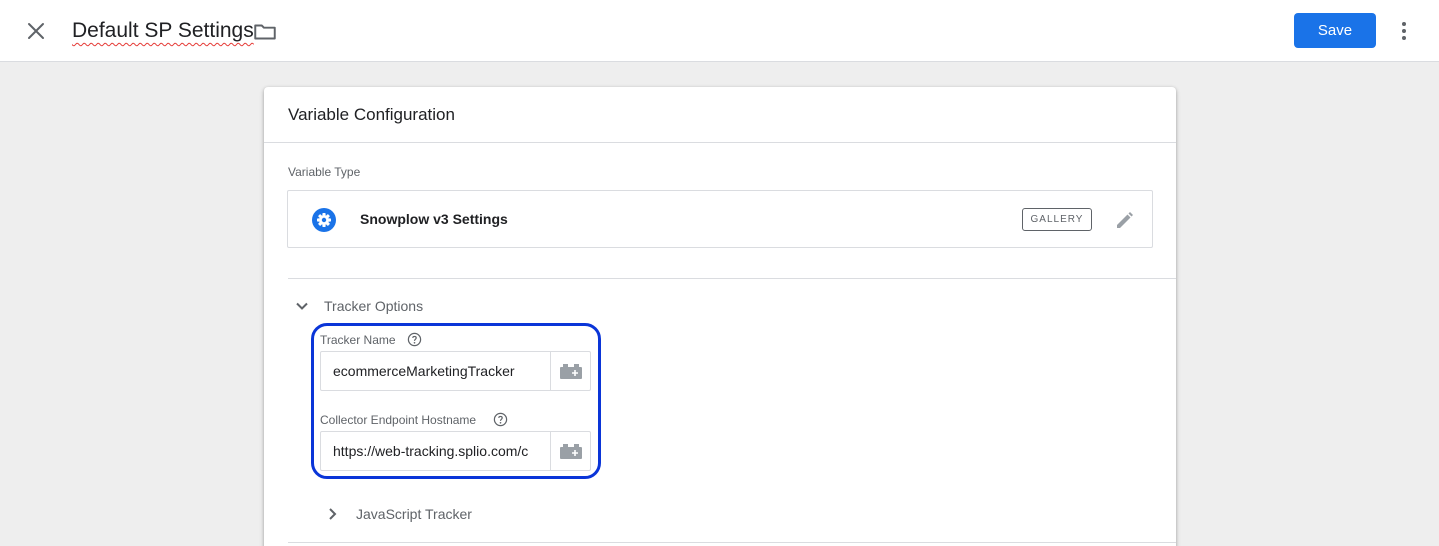 The width and height of the screenshot is (1439, 546). I want to click on pencil-icon, so click(1125, 220).